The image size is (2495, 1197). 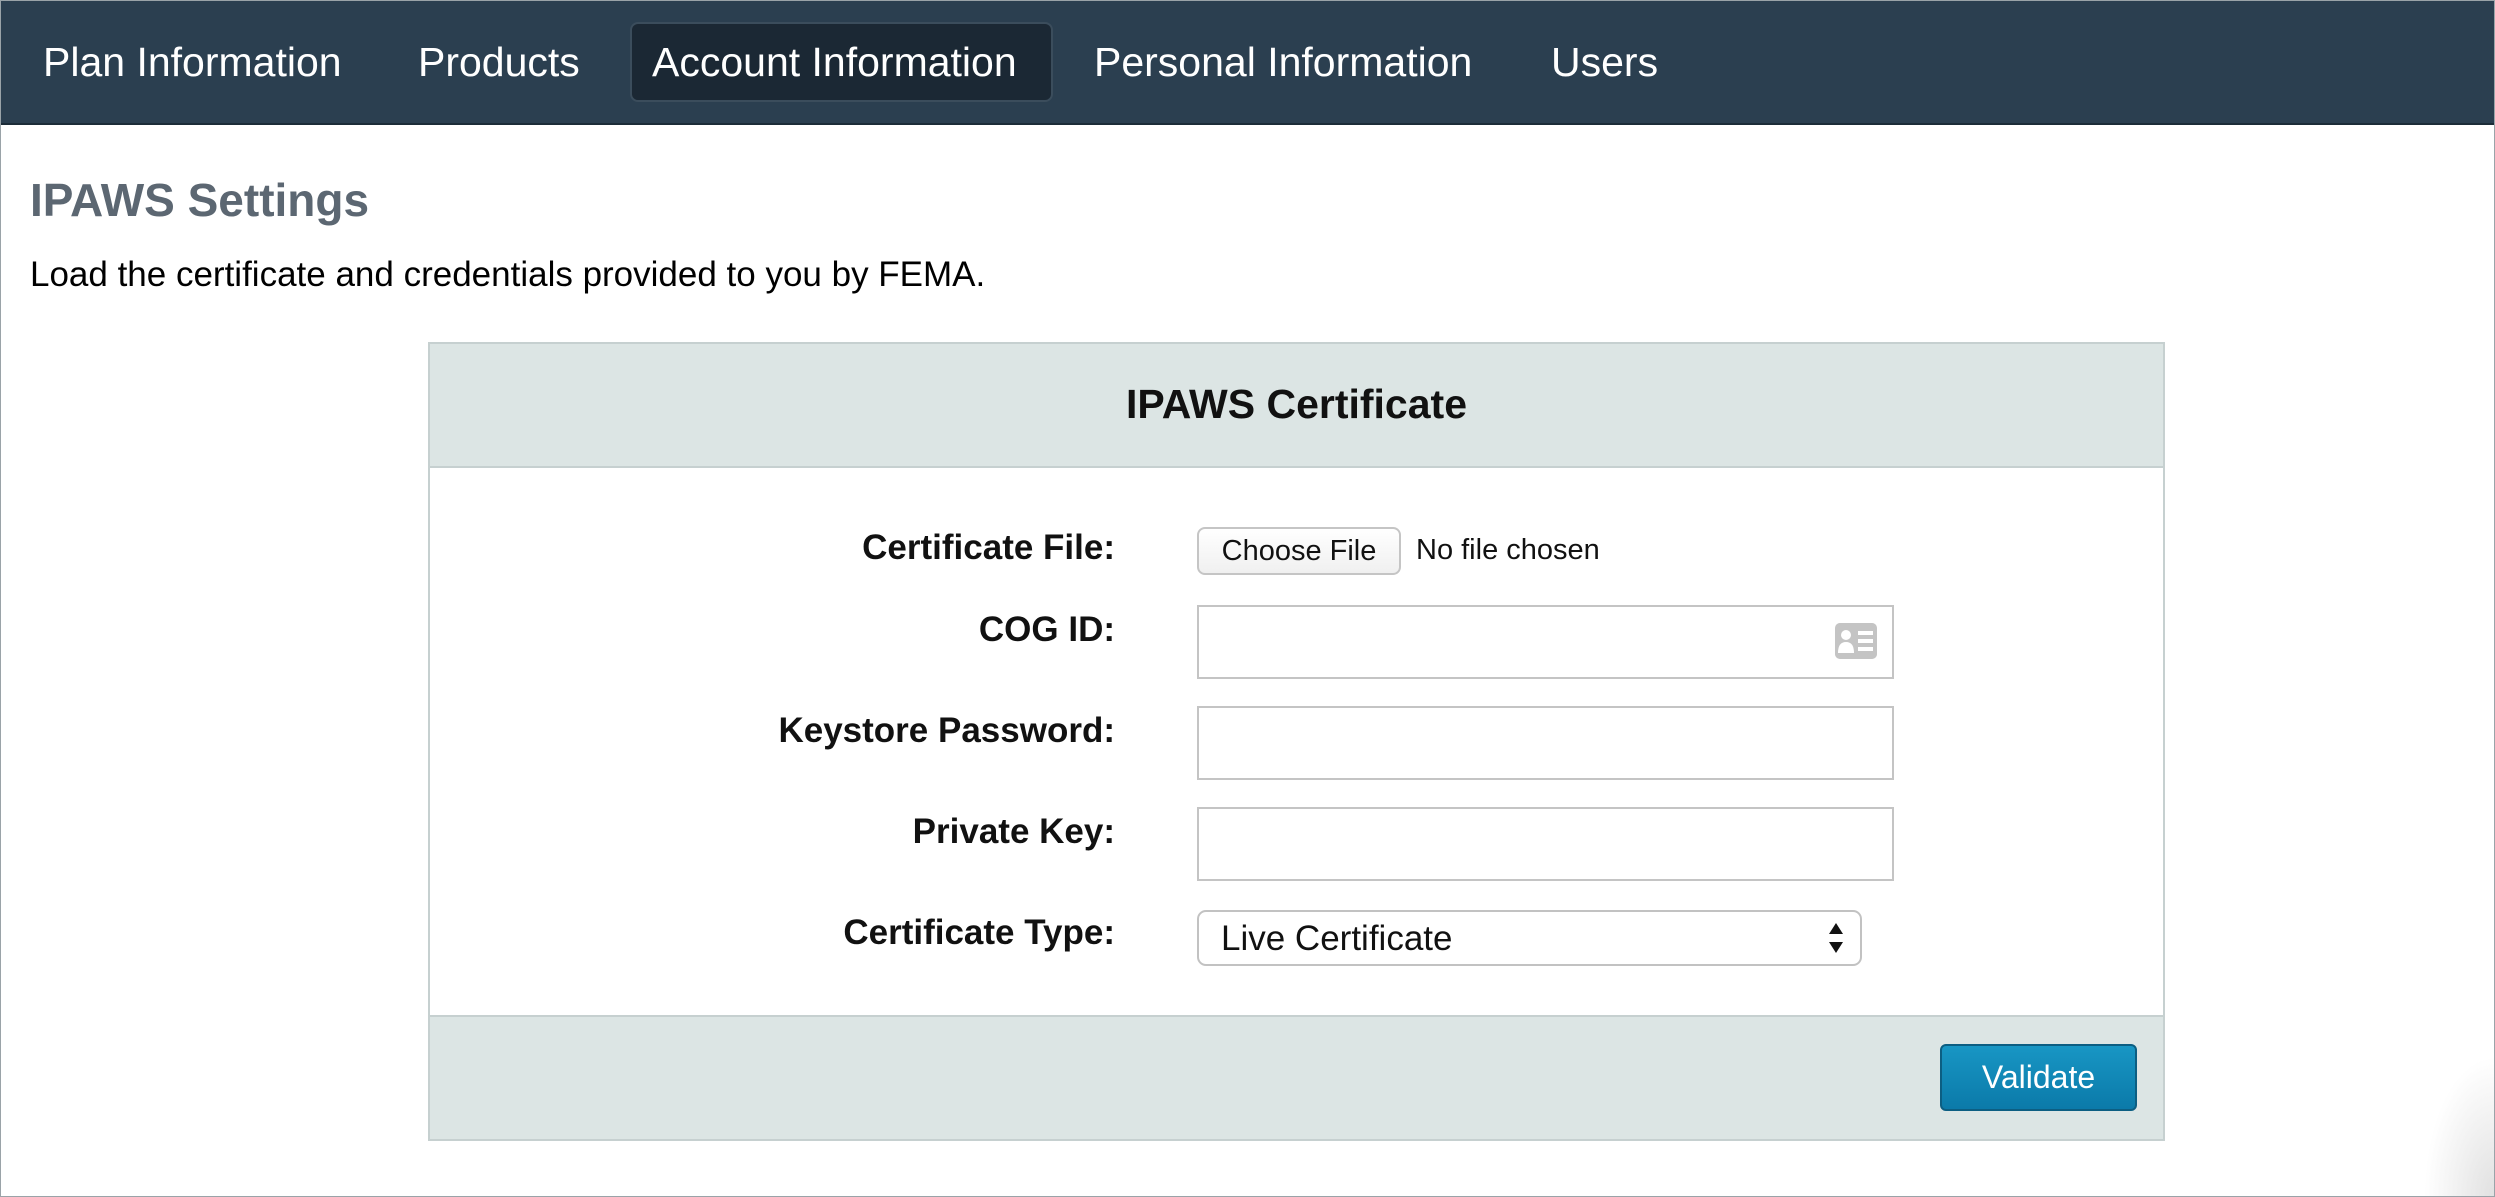 What do you see at coordinates (1299, 551) in the screenshot?
I see `choose-file-button: Choose File` at bounding box center [1299, 551].